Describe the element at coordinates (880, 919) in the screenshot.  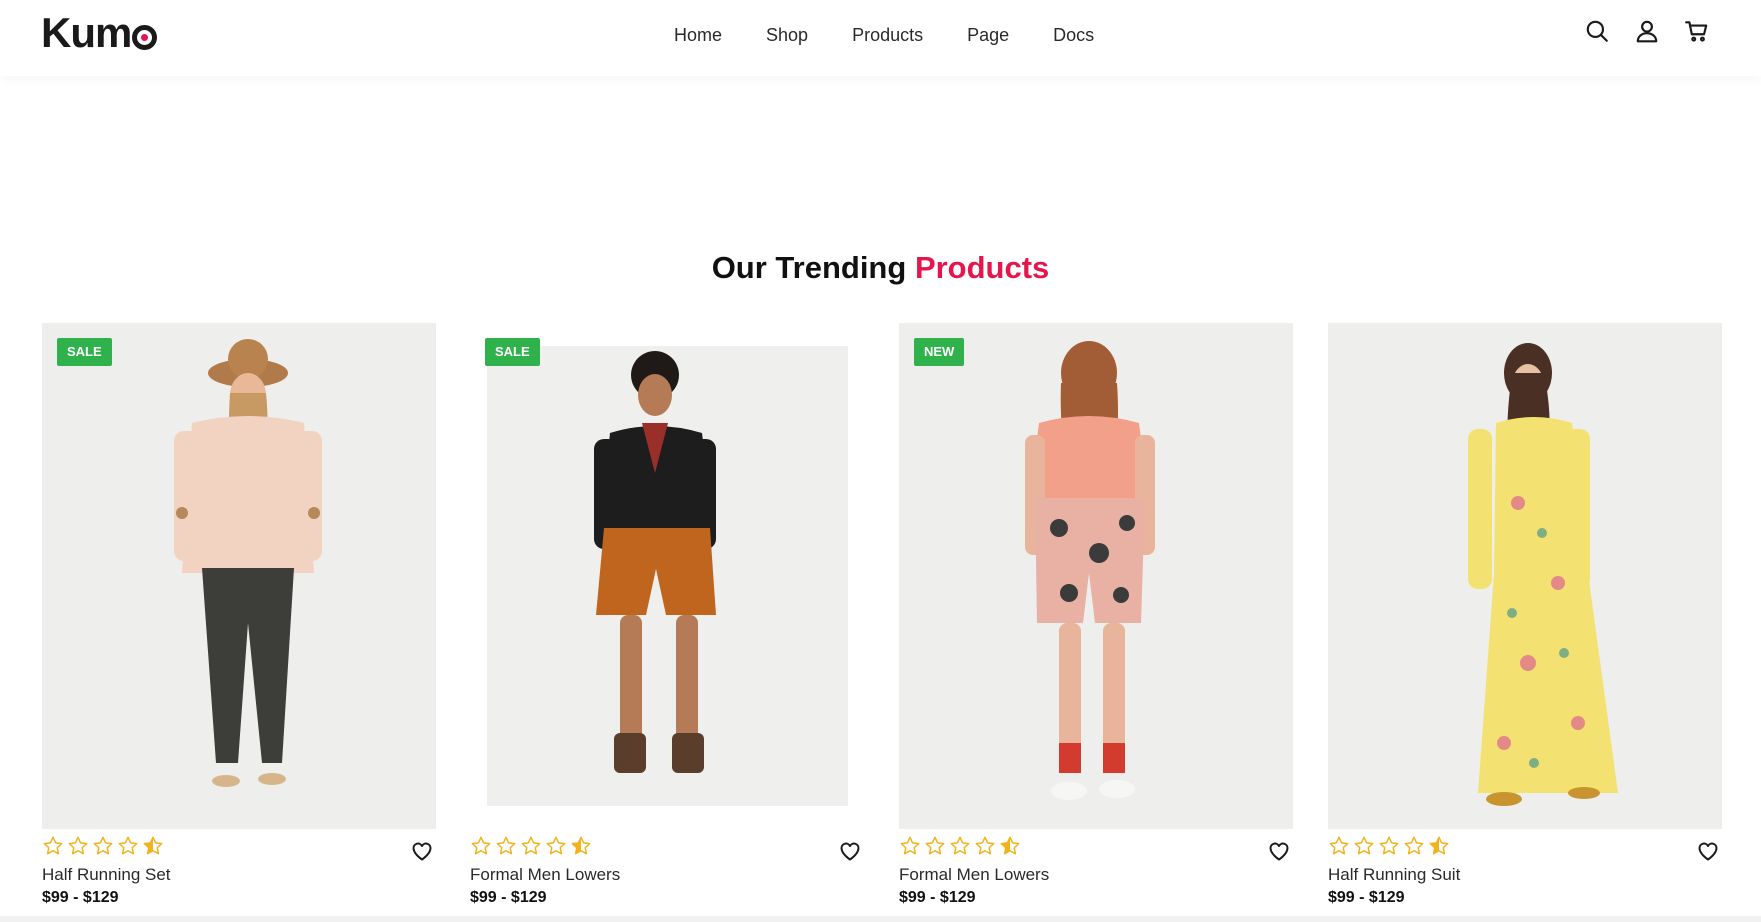
I see `page-divider` at that location.